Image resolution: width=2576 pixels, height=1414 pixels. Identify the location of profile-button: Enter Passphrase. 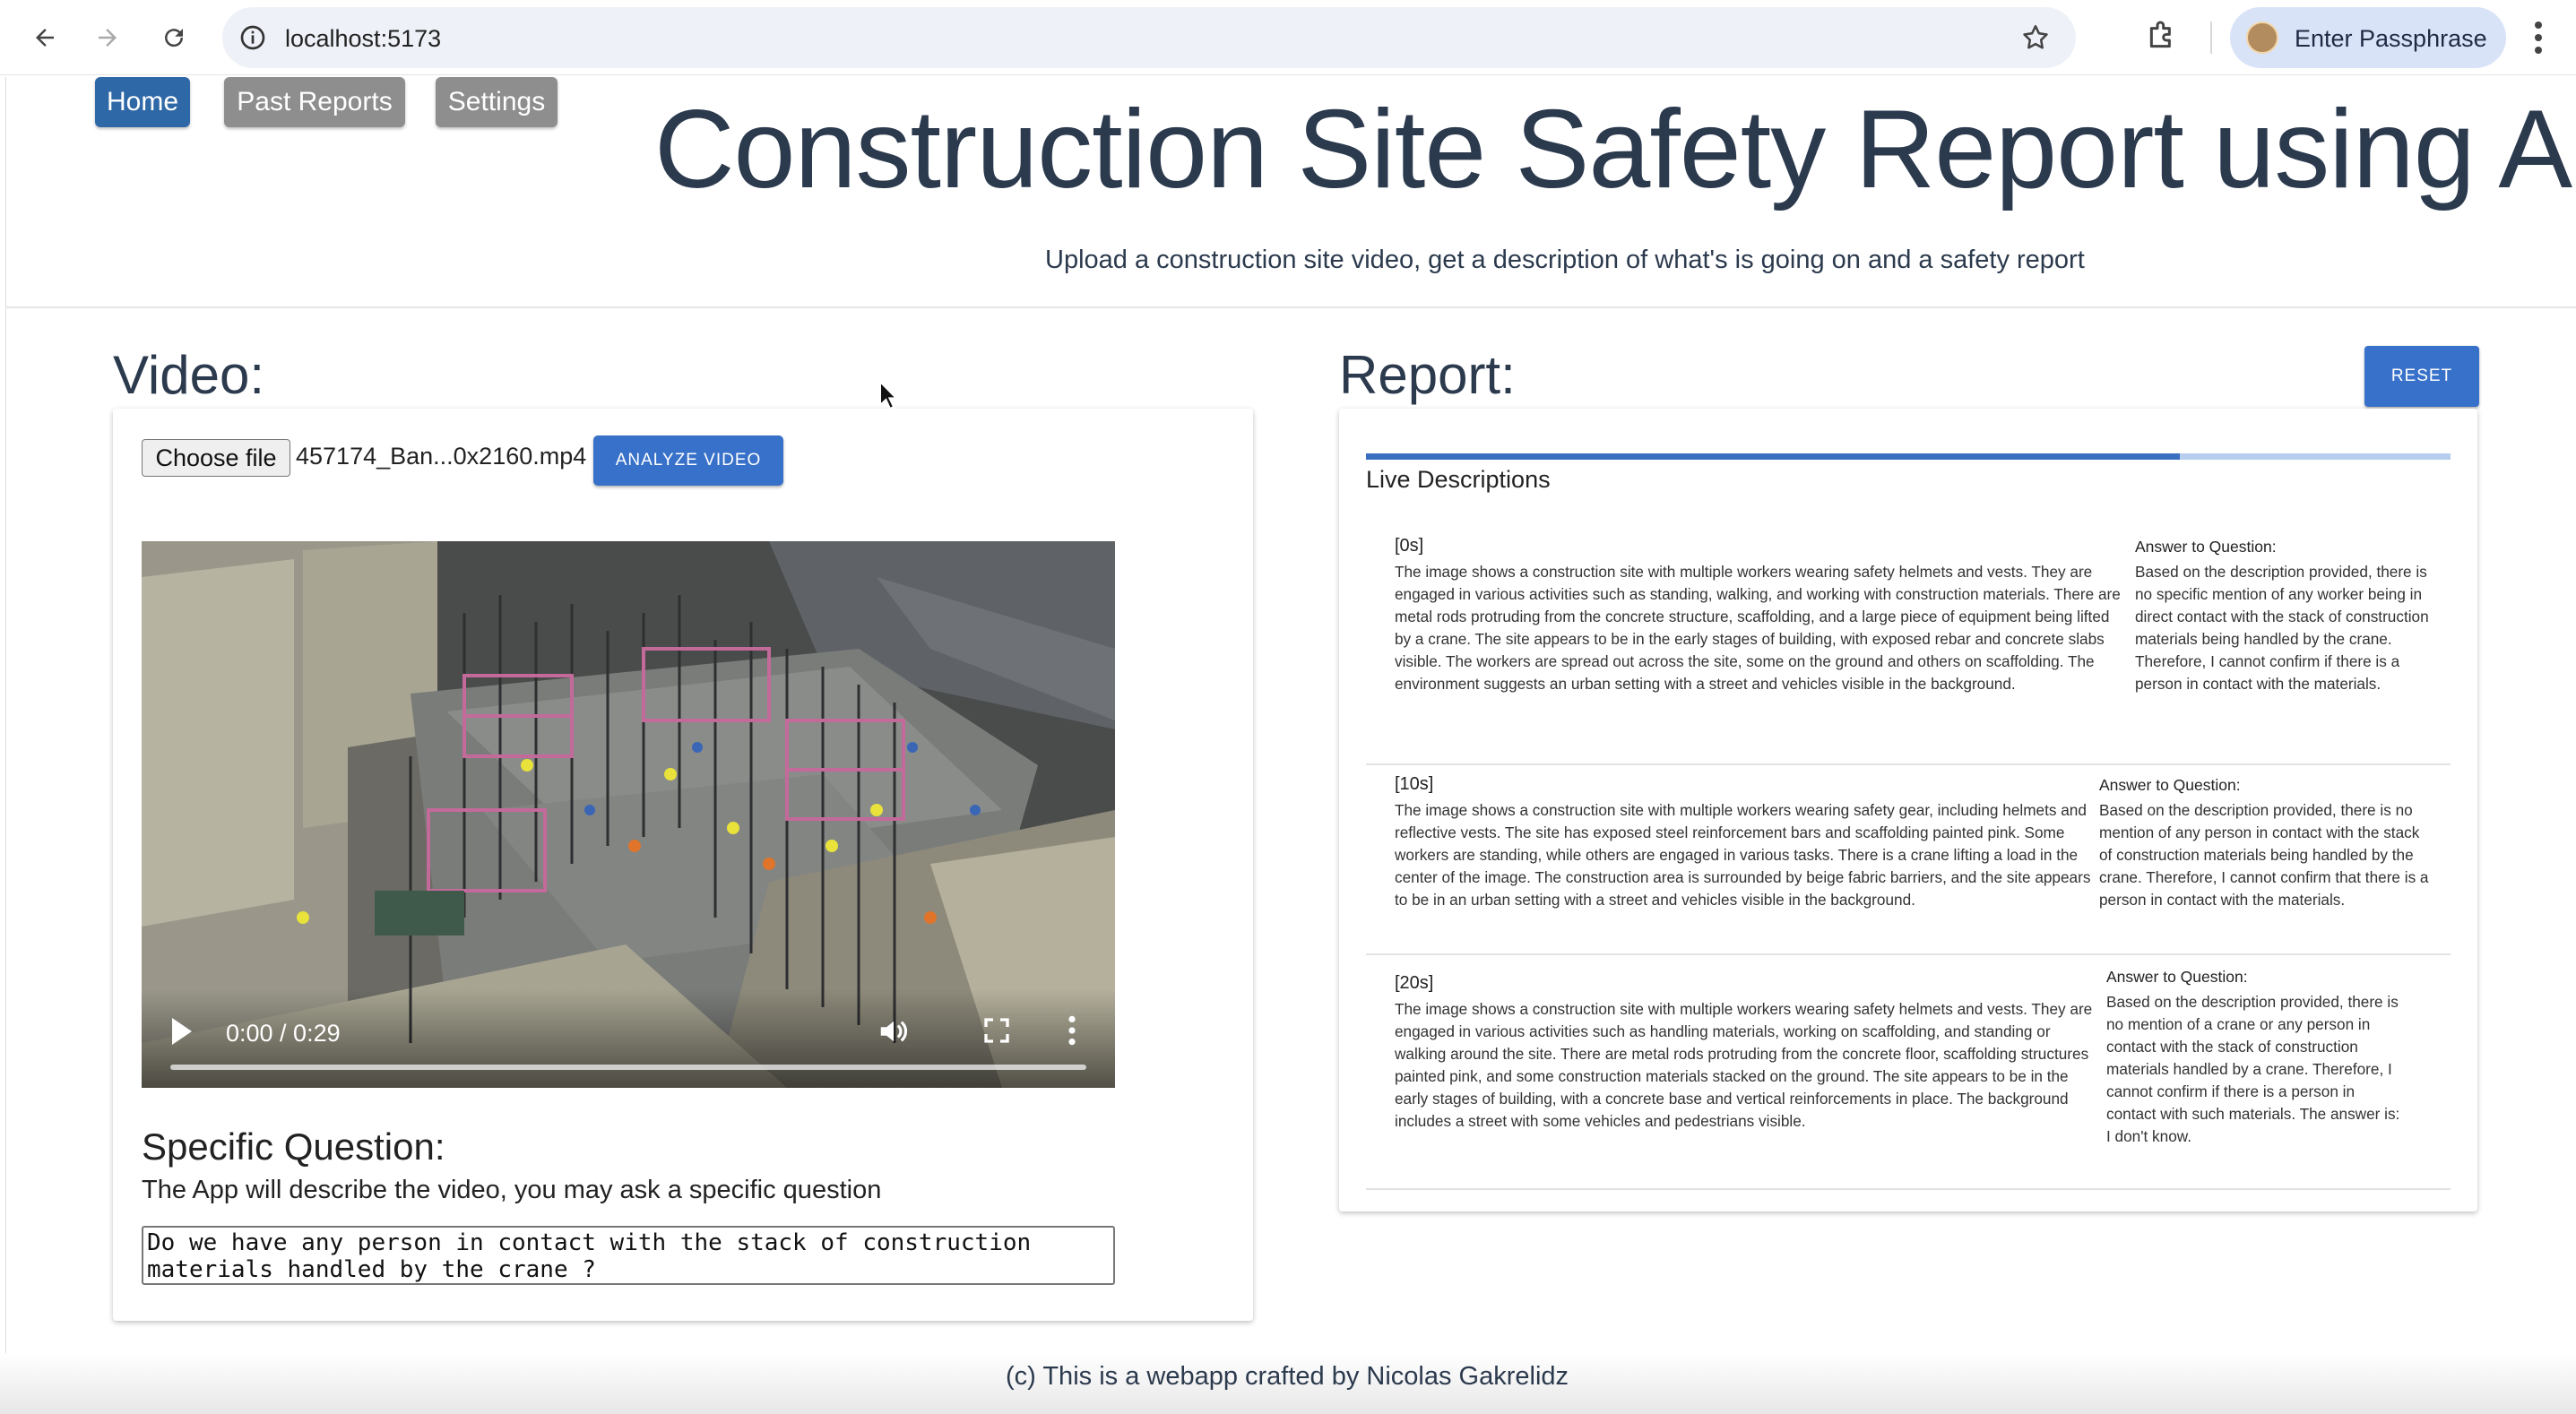
(2368, 37).